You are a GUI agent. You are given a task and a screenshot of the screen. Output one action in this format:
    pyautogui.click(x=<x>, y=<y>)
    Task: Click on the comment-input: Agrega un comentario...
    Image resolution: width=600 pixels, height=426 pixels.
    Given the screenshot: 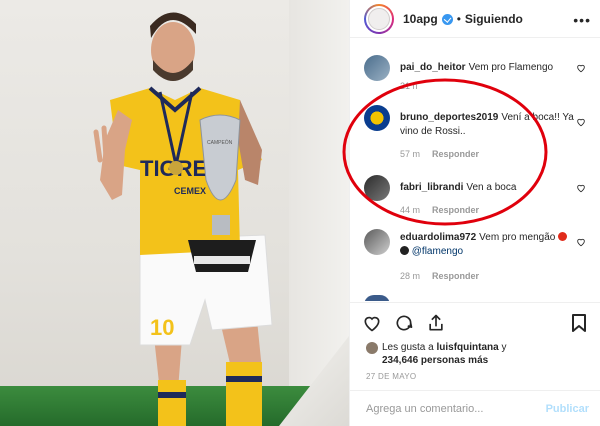 What is the action you would take?
    pyautogui.click(x=424, y=409)
    